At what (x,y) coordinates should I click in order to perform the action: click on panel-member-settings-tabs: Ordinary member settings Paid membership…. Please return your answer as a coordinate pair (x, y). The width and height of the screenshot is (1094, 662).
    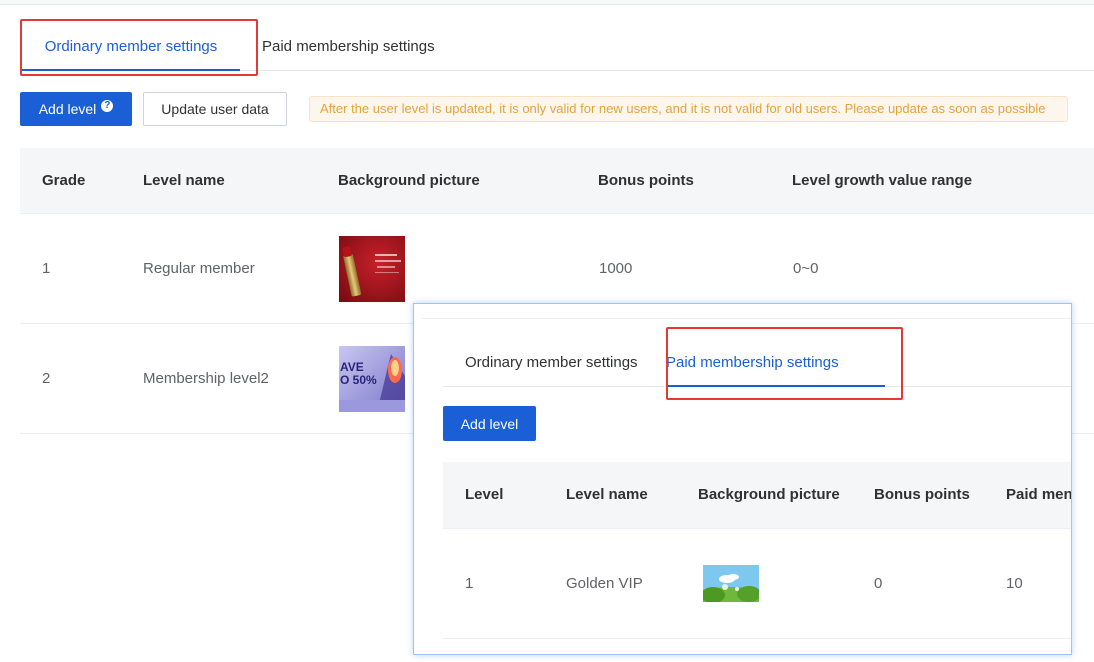
    Looking at the image, I should click on (757, 364).